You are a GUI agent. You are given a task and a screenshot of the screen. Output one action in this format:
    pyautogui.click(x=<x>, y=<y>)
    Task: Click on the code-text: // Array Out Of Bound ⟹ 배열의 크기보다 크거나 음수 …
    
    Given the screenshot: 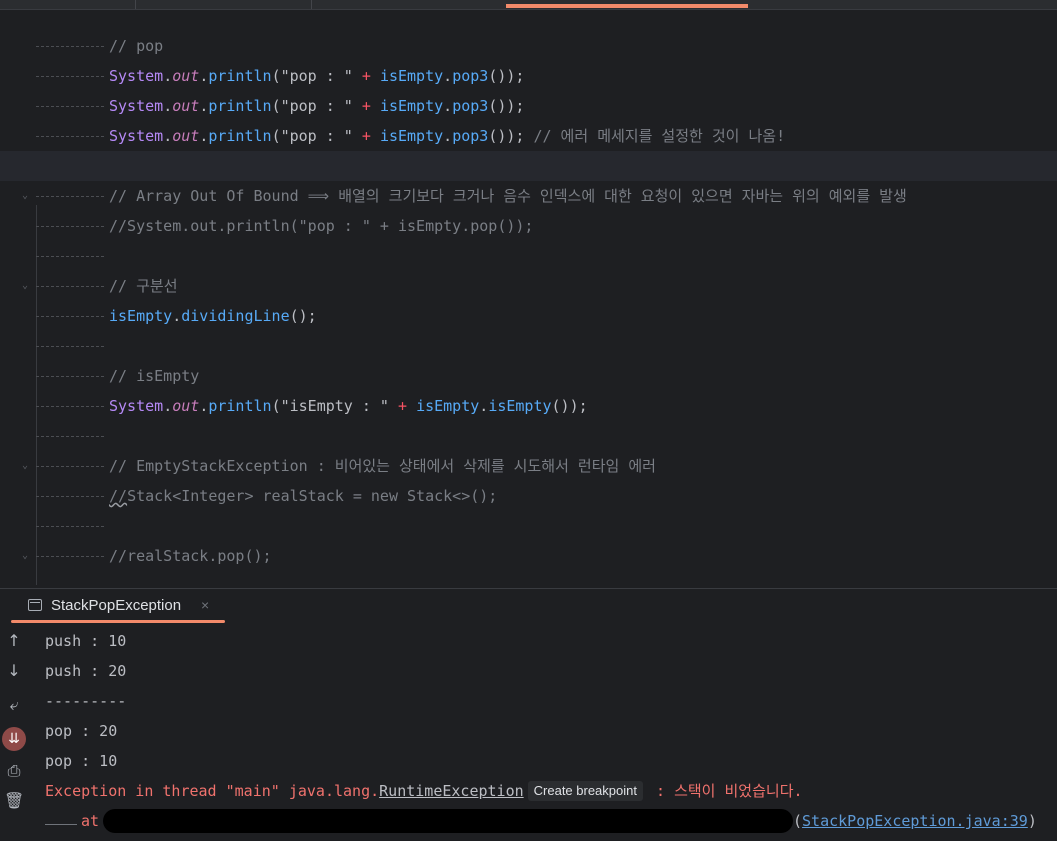 What is the action you would take?
    pyautogui.click(x=508, y=196)
    